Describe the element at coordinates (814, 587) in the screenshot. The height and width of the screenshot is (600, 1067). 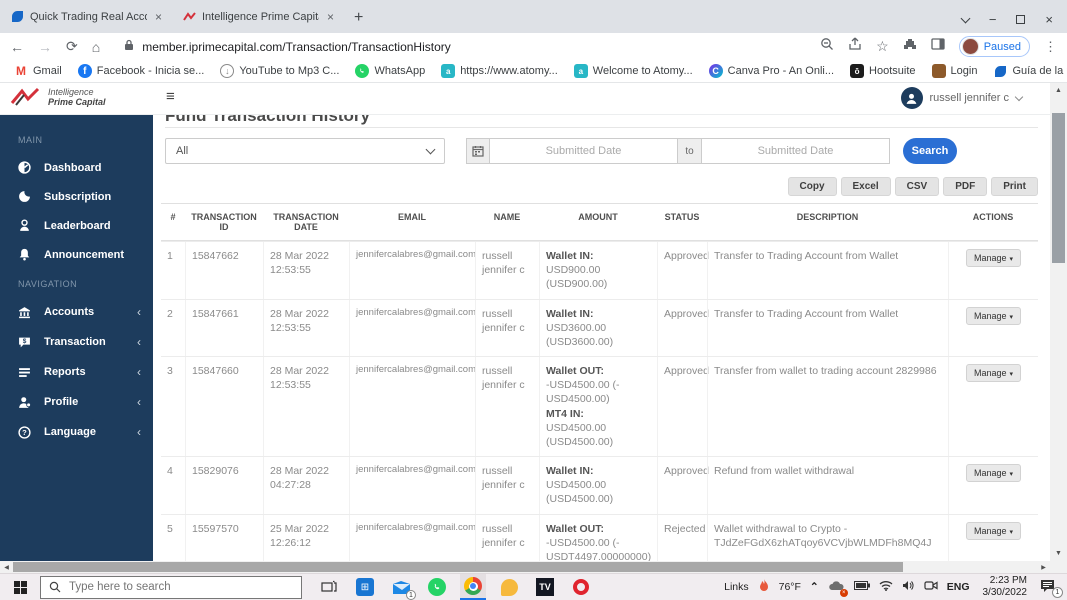
I see `tray-expand-icon: ⌃` at that location.